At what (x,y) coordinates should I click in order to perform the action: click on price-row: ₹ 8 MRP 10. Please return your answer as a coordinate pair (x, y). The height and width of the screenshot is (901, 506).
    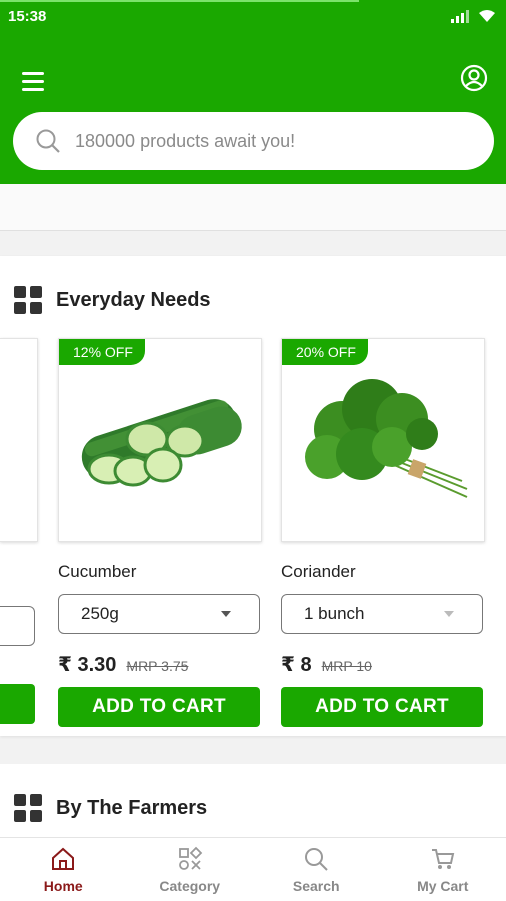
    Looking at the image, I should click on (383, 664).